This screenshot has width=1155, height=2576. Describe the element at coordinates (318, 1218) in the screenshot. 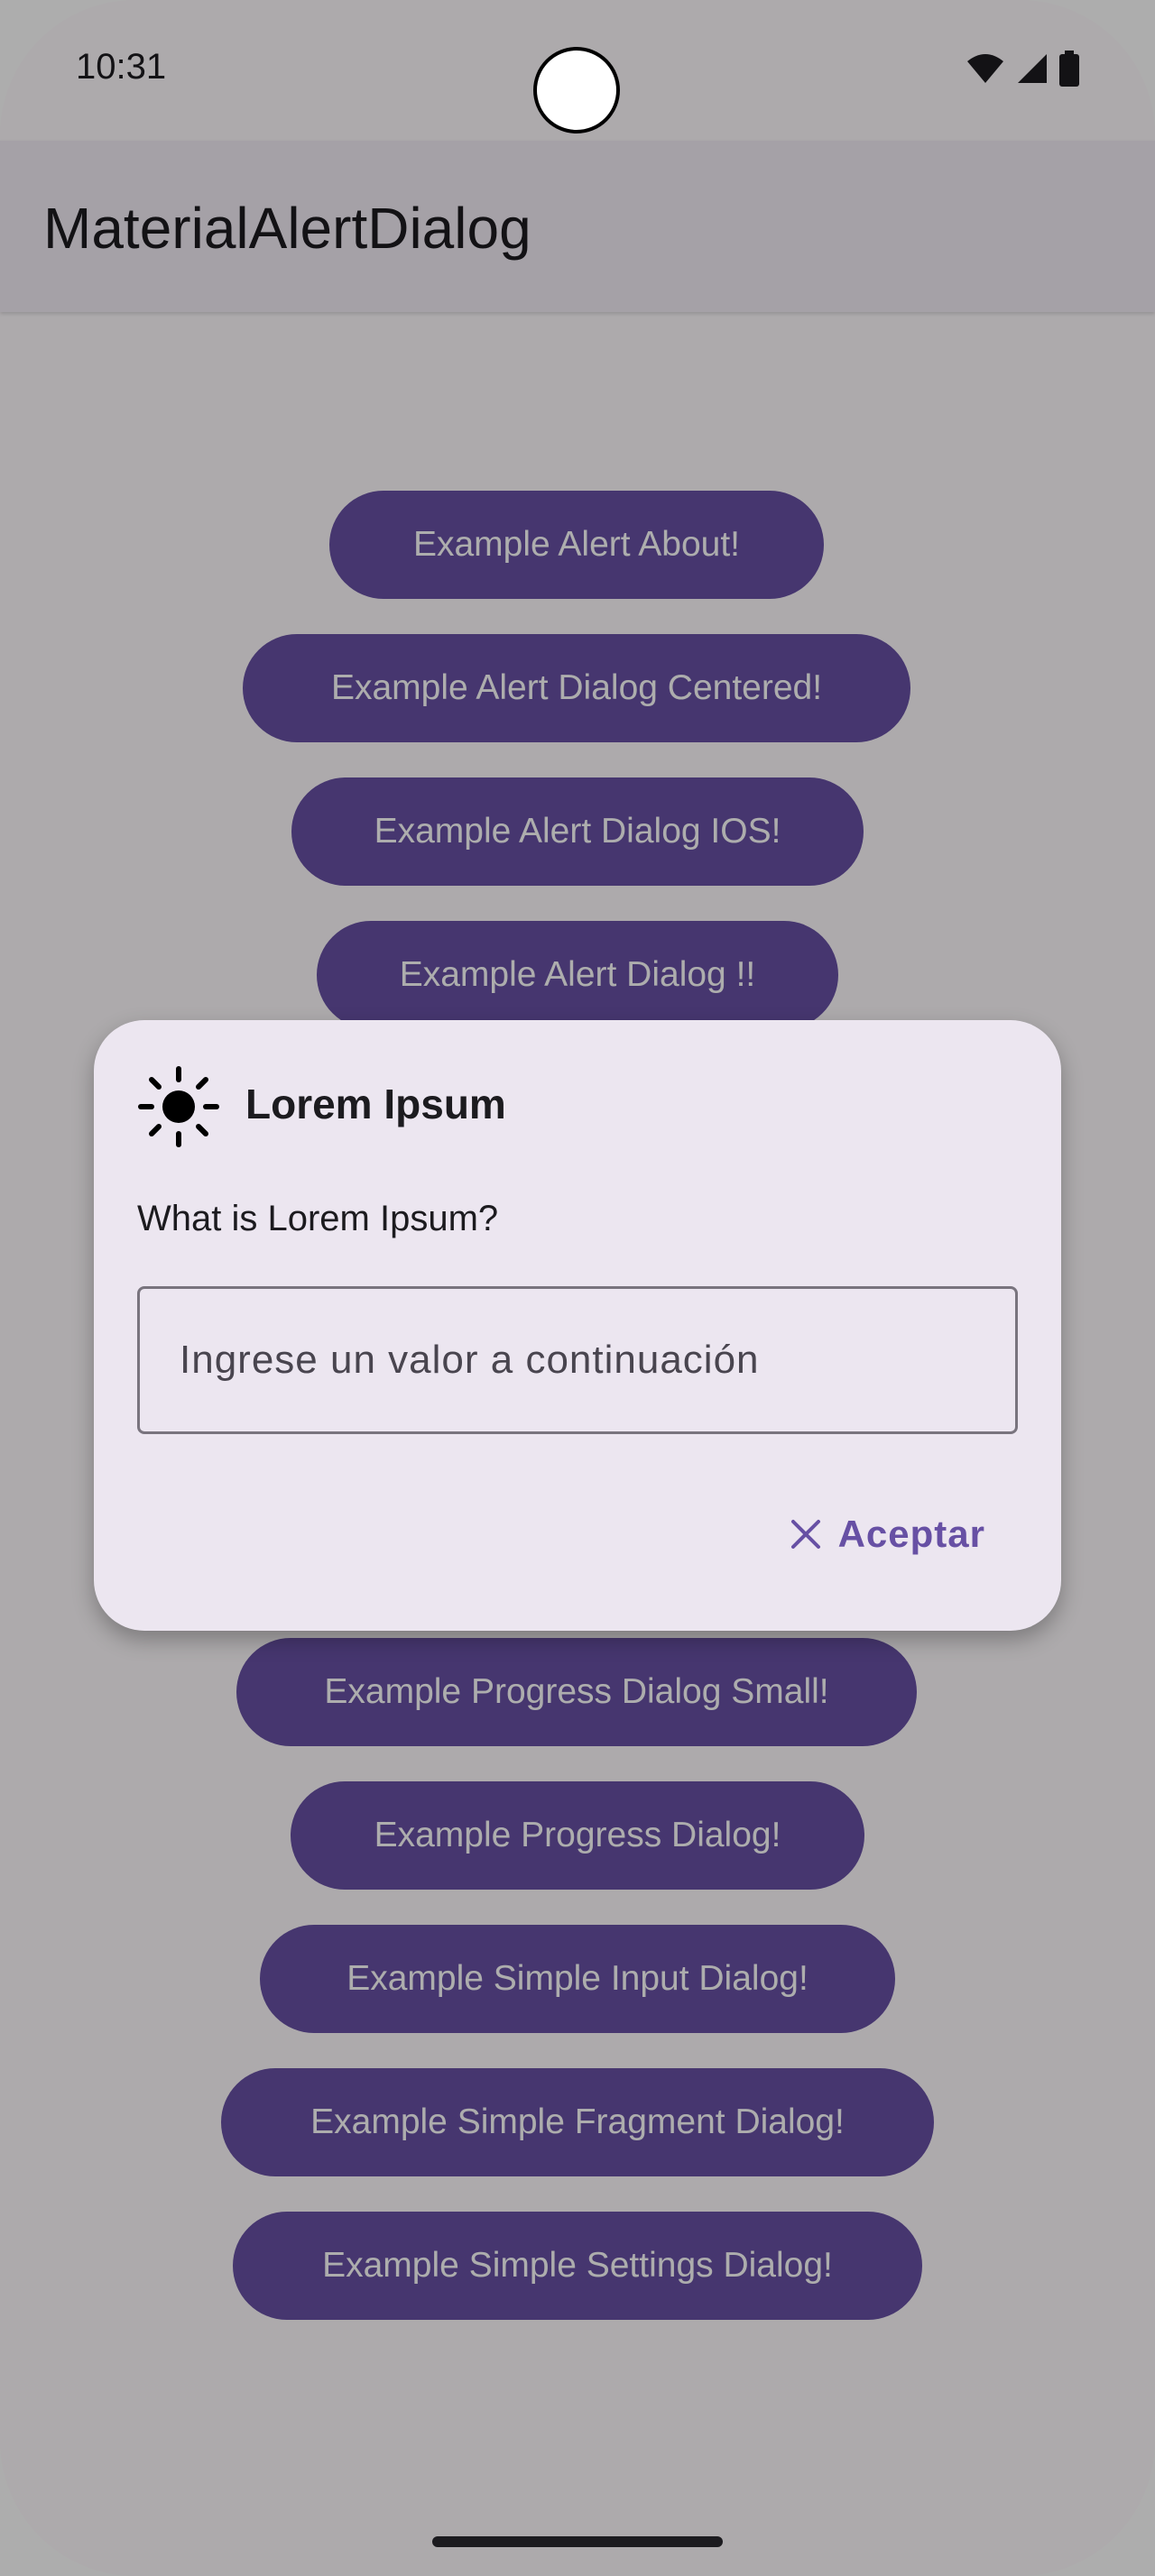

I see `dialog-message: What is Lorem Ipsum?` at that location.